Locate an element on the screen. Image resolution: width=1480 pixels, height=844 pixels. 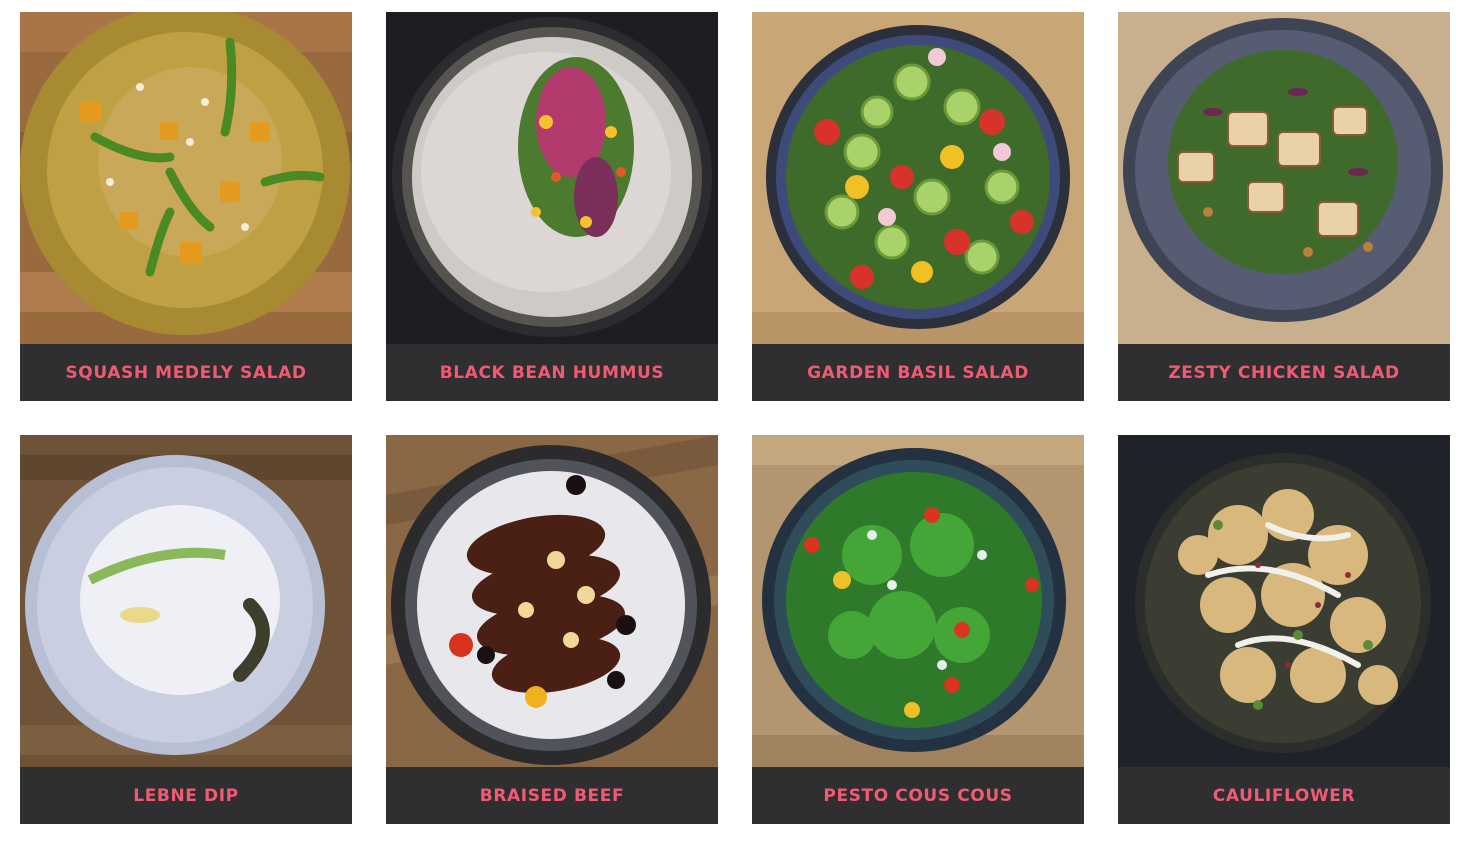
dish-photo-black-bean-hummus is located at coordinates (552, 178).